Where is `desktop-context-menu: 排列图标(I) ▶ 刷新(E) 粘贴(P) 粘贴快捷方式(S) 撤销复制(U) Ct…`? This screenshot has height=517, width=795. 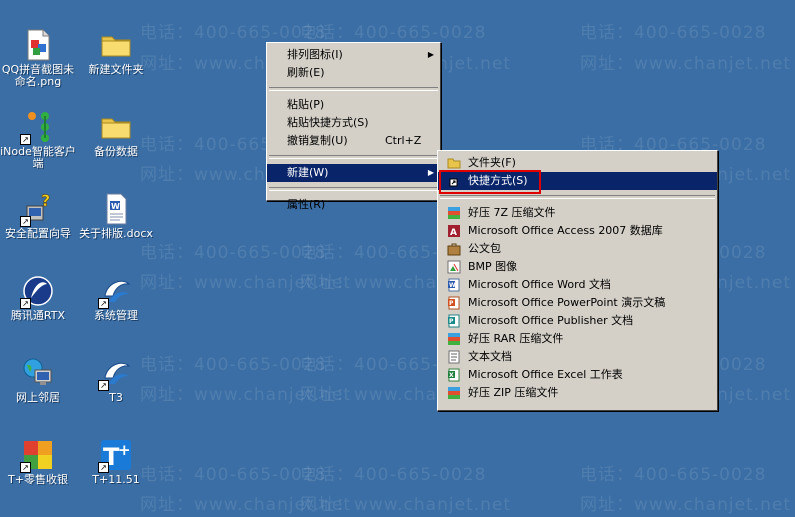
desktop-context-menu: 排列图标(I) ▶ 刷新(E) 粘贴(P) 粘贴快捷方式(S) 撤销复制(U) Ct… is located at coordinates (353, 126).